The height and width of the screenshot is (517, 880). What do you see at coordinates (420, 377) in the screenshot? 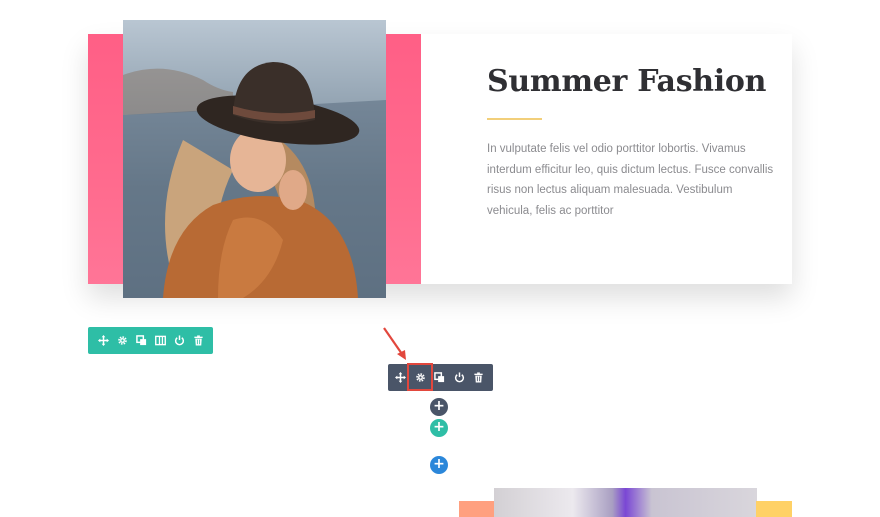
I see `gear-highlight-box` at bounding box center [420, 377].